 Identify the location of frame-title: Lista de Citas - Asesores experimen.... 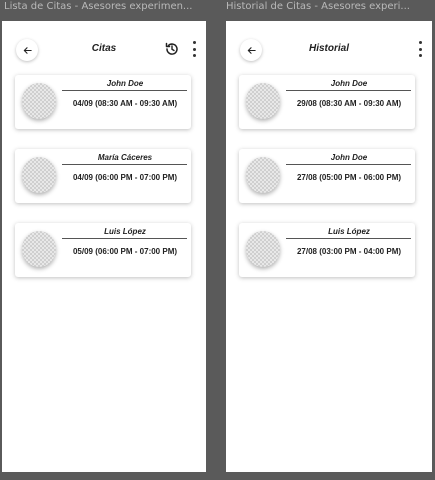
(98, 6).